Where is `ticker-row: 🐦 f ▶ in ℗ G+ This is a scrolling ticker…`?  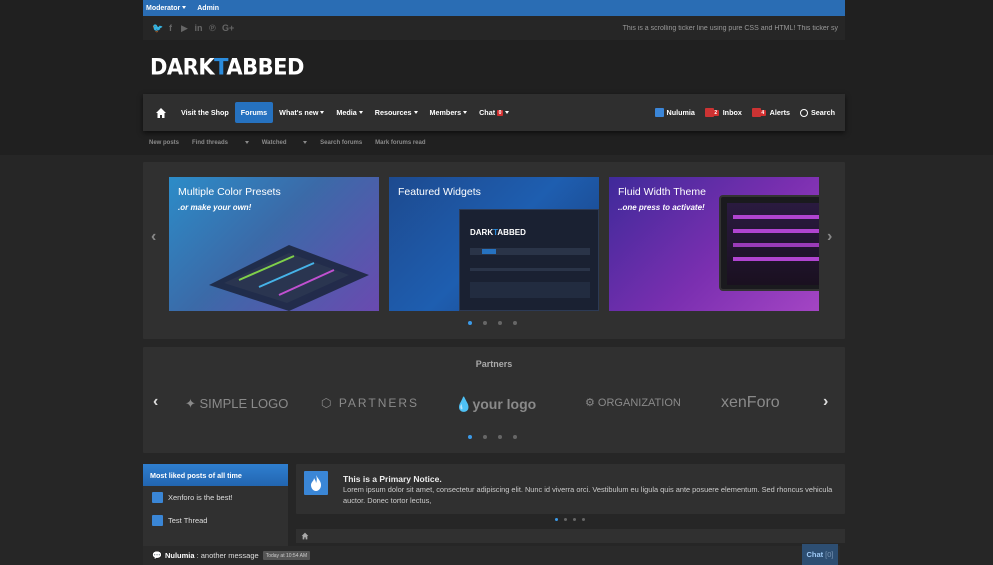 ticker-row: 🐦 f ▶ in ℗ G+ This is a scrolling ticker… is located at coordinates (494, 28).